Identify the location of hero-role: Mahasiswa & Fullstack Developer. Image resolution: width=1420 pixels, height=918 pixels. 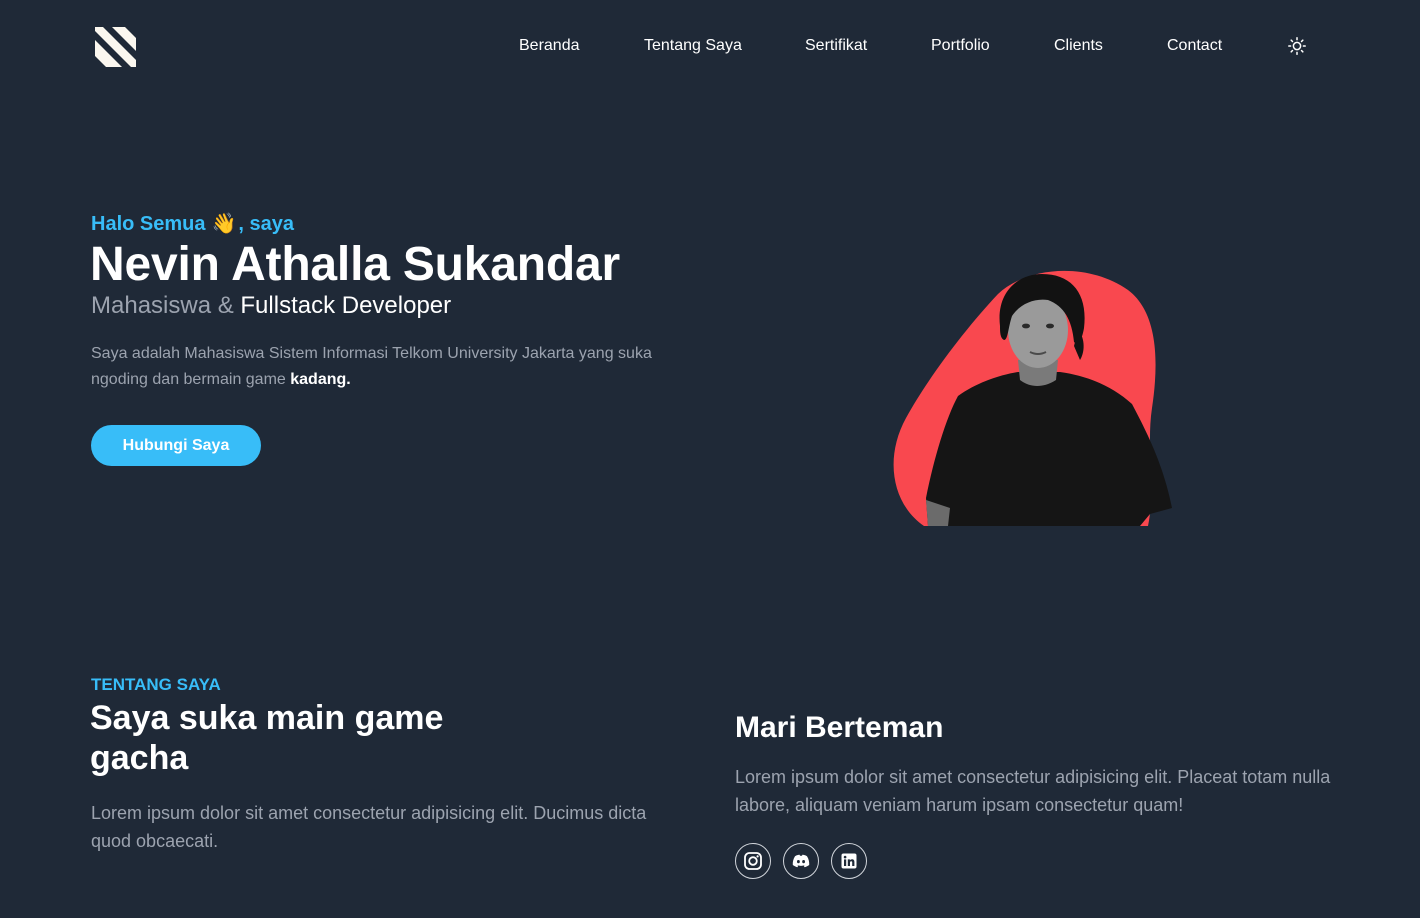
(271, 306).